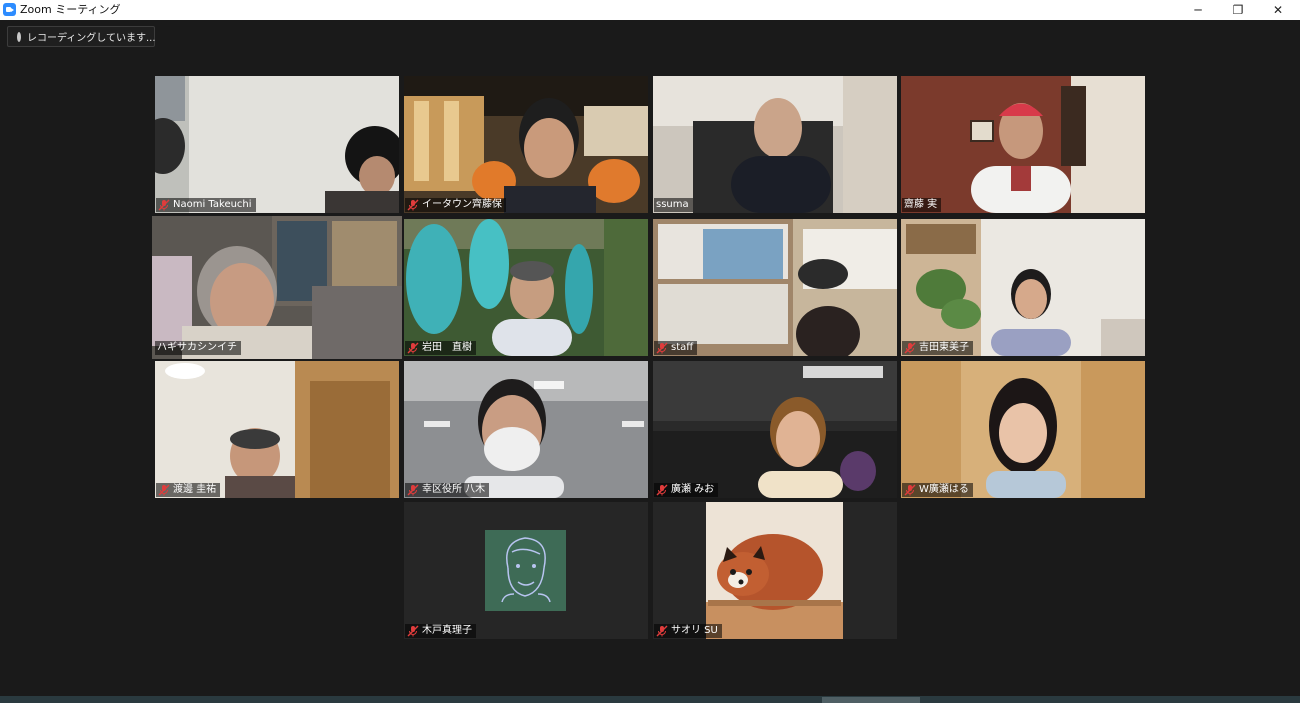  Describe the element at coordinates (454, 489) in the screenshot. I see `participant-name: 幸区役所 八木` at that location.